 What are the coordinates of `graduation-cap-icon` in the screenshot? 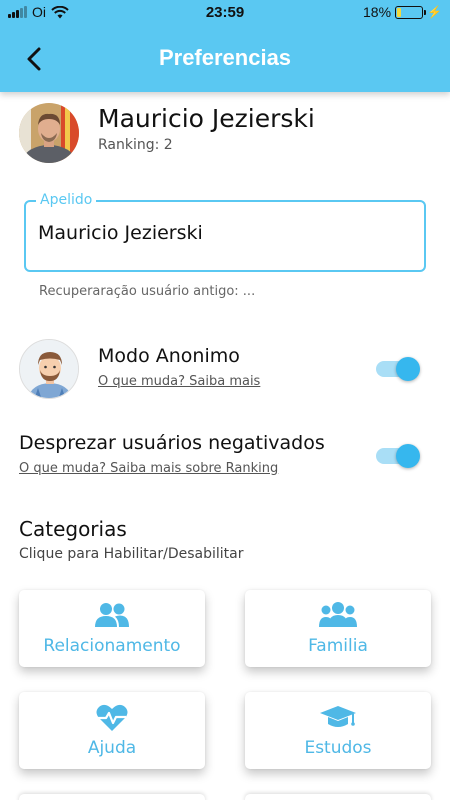 It's located at (338, 717).